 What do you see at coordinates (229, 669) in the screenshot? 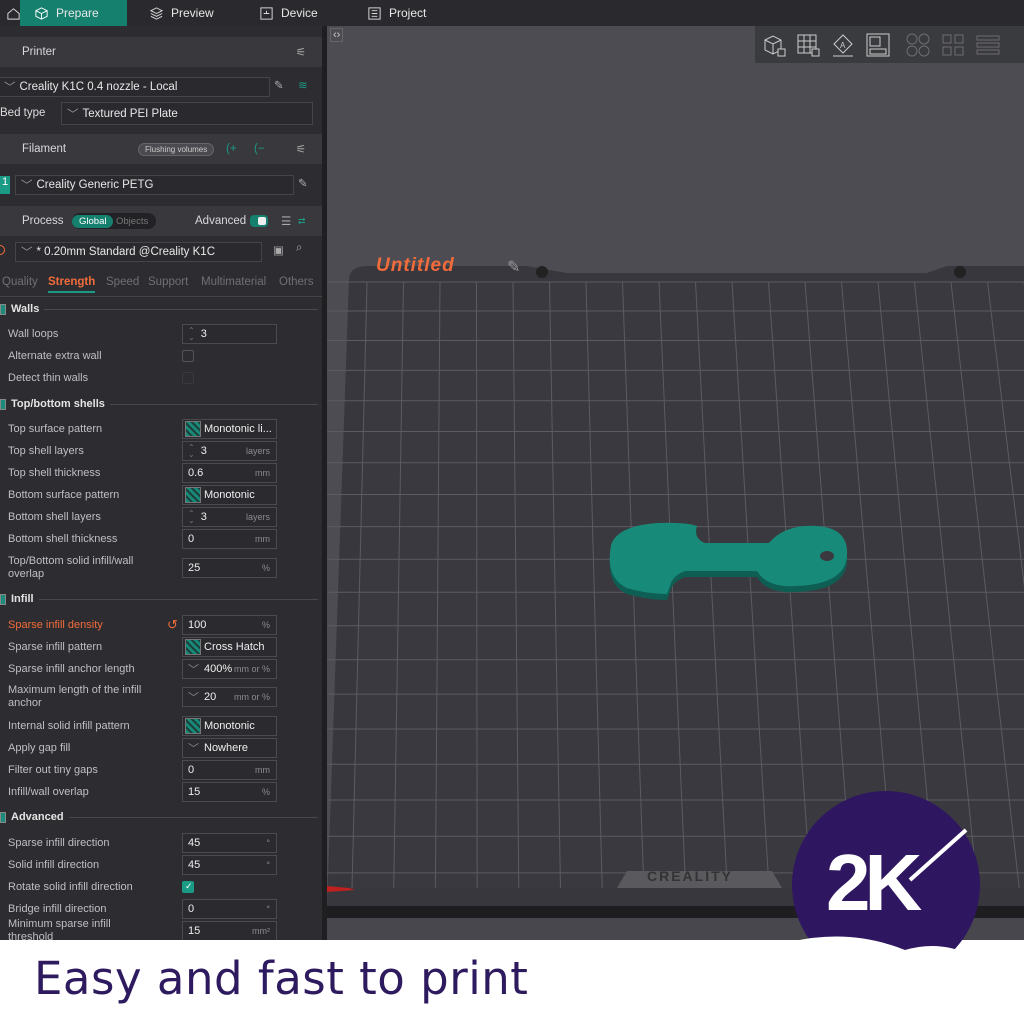
I see `setting-value-field: ﹀ 400% mm or %` at bounding box center [229, 669].